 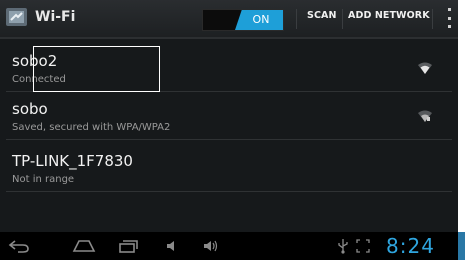 What do you see at coordinates (211, 246) in the screenshot?
I see `volume-up-icon` at bounding box center [211, 246].